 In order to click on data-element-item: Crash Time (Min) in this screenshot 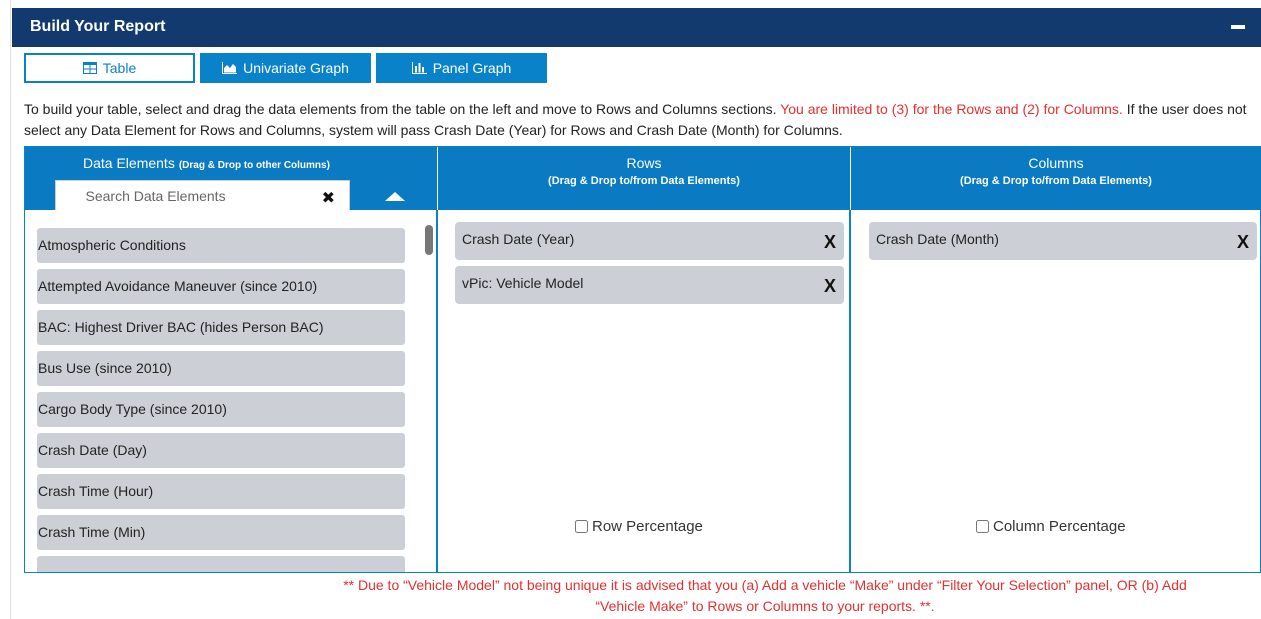, I will do `click(221, 532)`.